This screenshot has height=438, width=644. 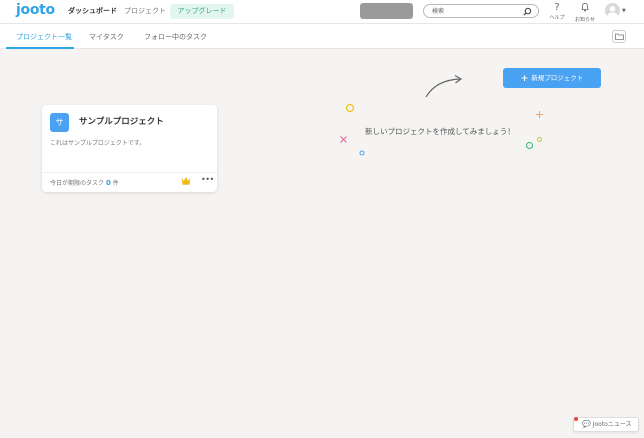 I want to click on due-today-unit: 件, so click(x=115, y=183).